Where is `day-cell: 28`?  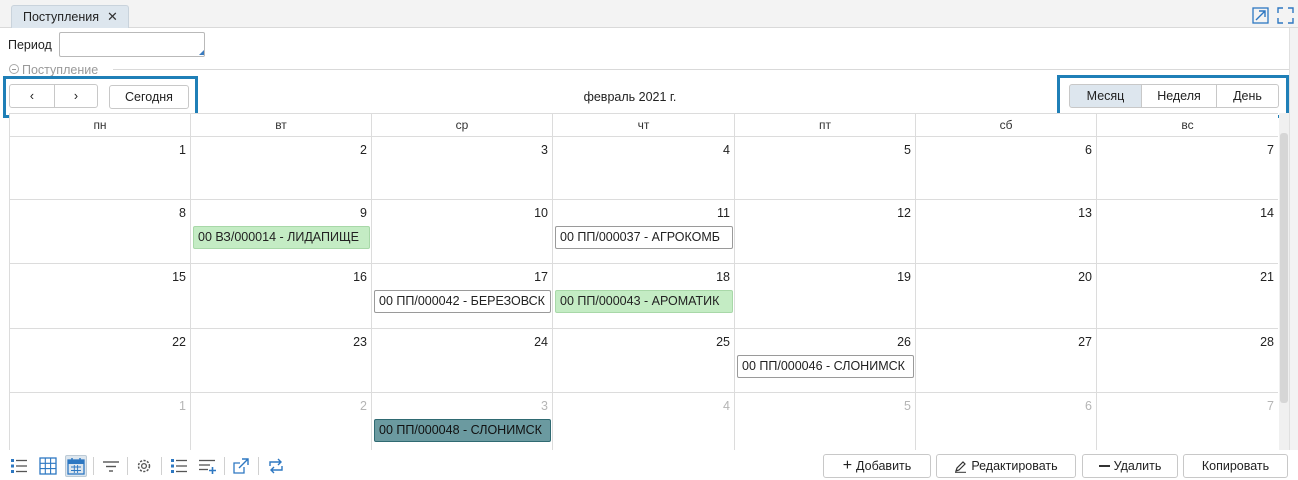
day-cell: 28 is located at coordinates (1187, 361).